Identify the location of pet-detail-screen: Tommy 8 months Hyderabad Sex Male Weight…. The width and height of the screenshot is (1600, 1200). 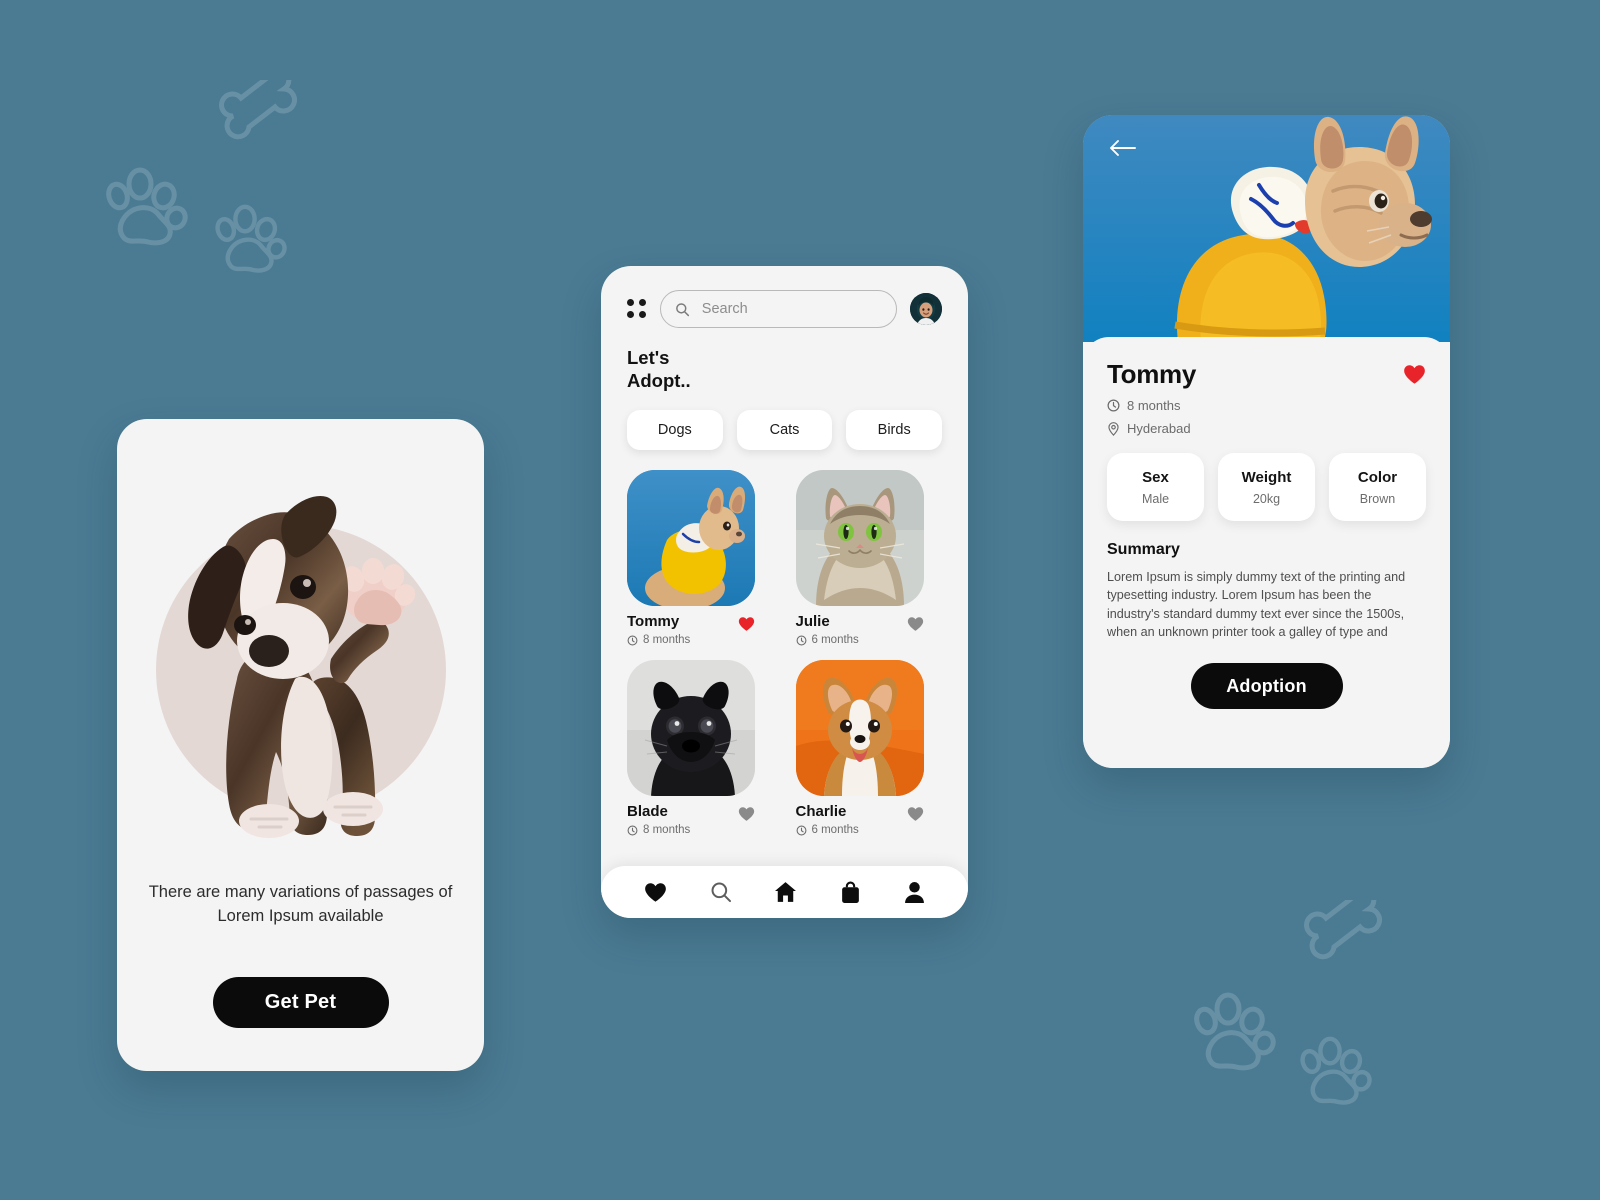
(1266, 441).